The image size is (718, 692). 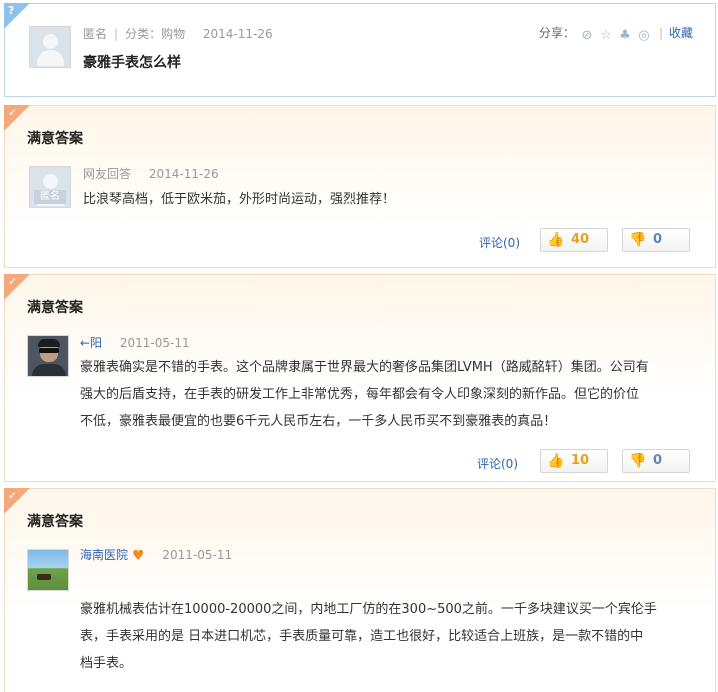 I want to click on answer-text: 比浪琴高档，低于欧米茄，外形时尚运动，强烈推荐！, so click(x=239, y=199).